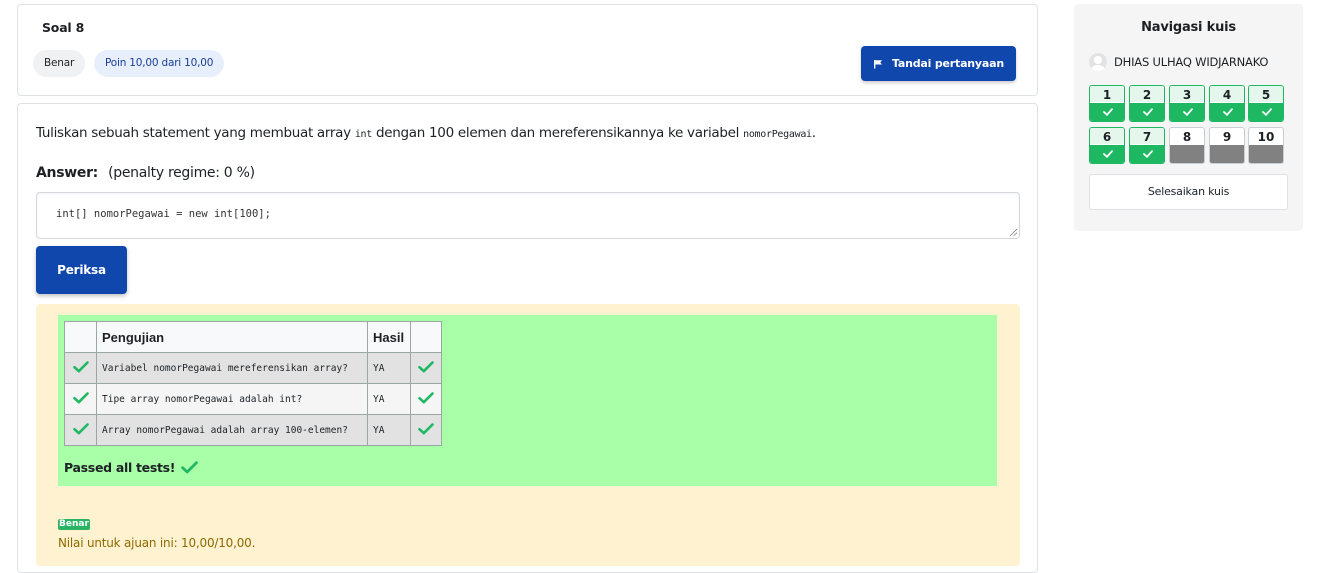 The image size is (1321, 573). I want to click on quiz-nav-number: 9, so click(1227, 137).